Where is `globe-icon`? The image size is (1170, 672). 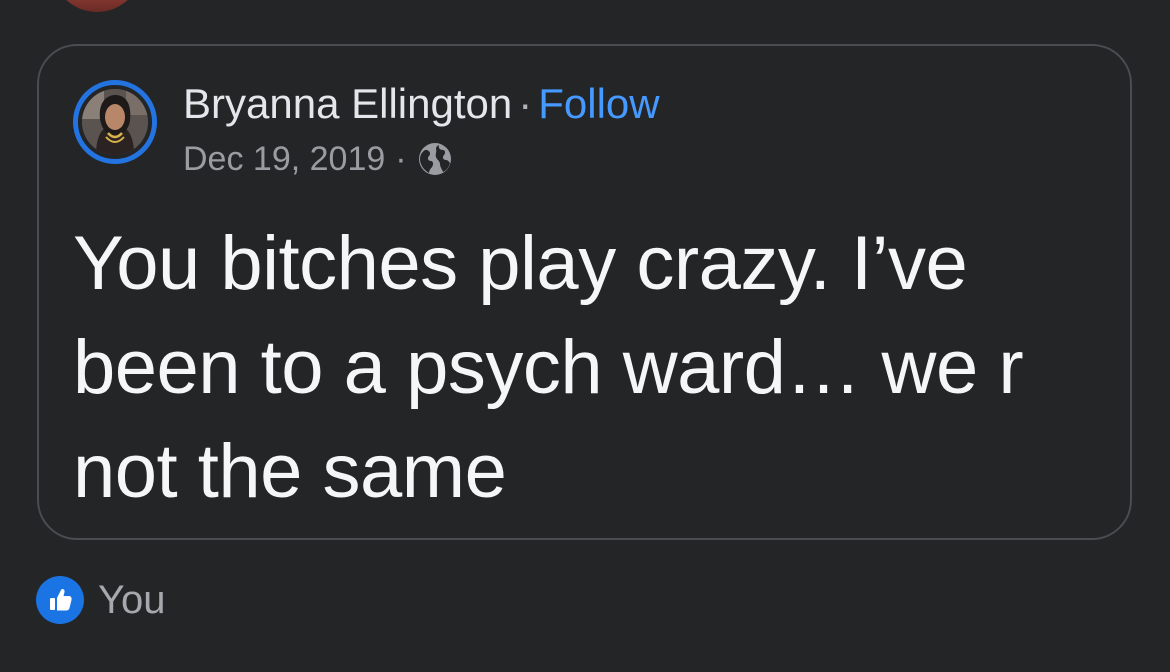 globe-icon is located at coordinates (435, 159).